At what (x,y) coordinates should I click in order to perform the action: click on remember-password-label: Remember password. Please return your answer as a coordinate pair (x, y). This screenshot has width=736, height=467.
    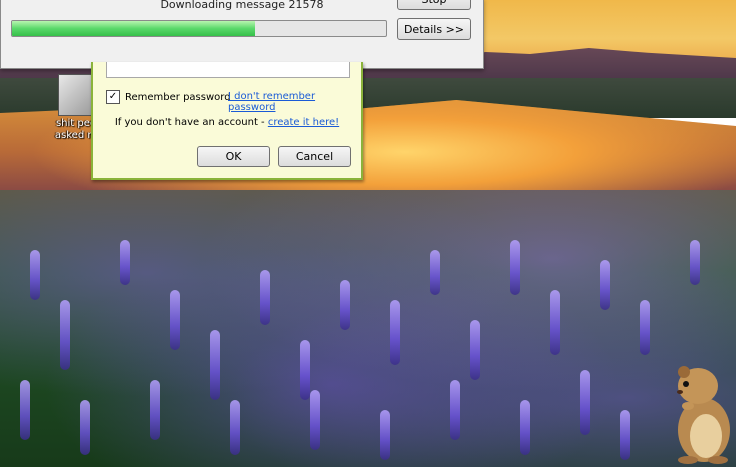
    Looking at the image, I should click on (178, 97).